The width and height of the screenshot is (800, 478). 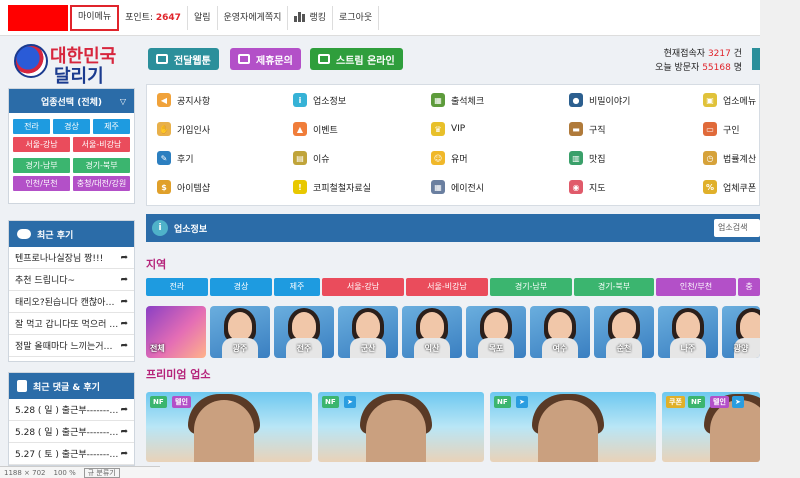 I want to click on sidebar-region-button: 충청/대전/강원, so click(x=101, y=183).